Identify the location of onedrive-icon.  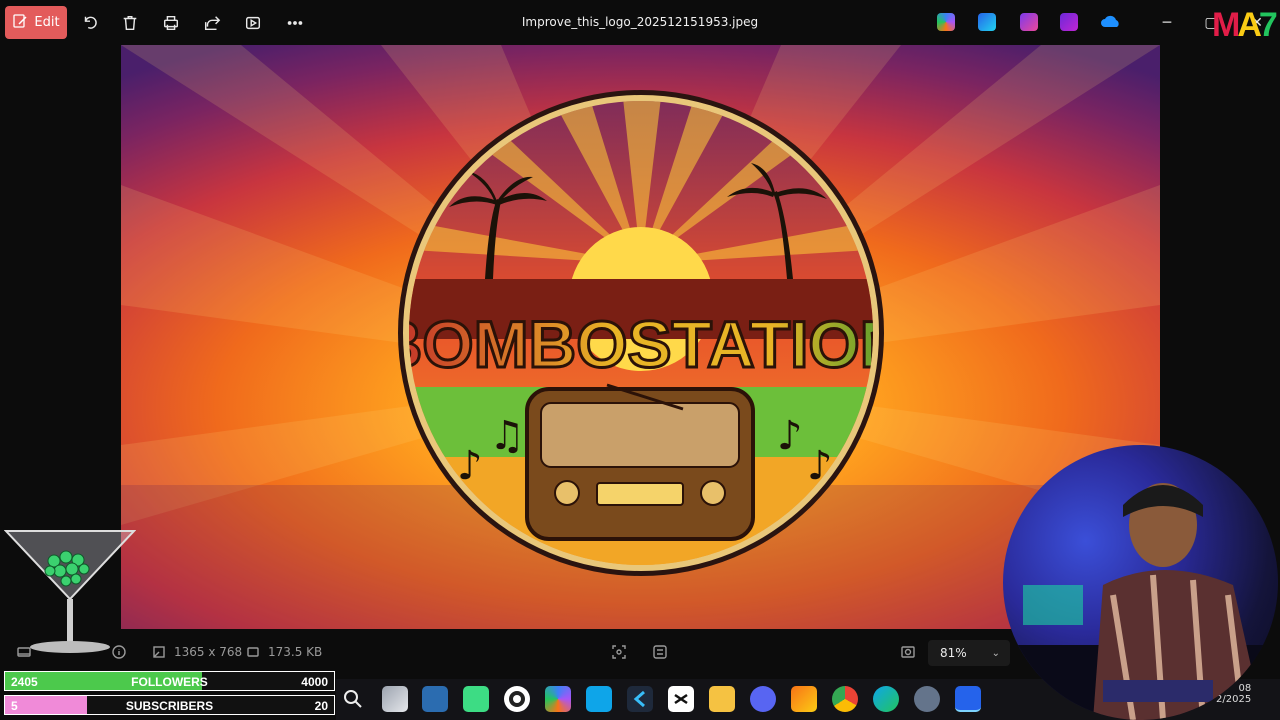
(1111, 22).